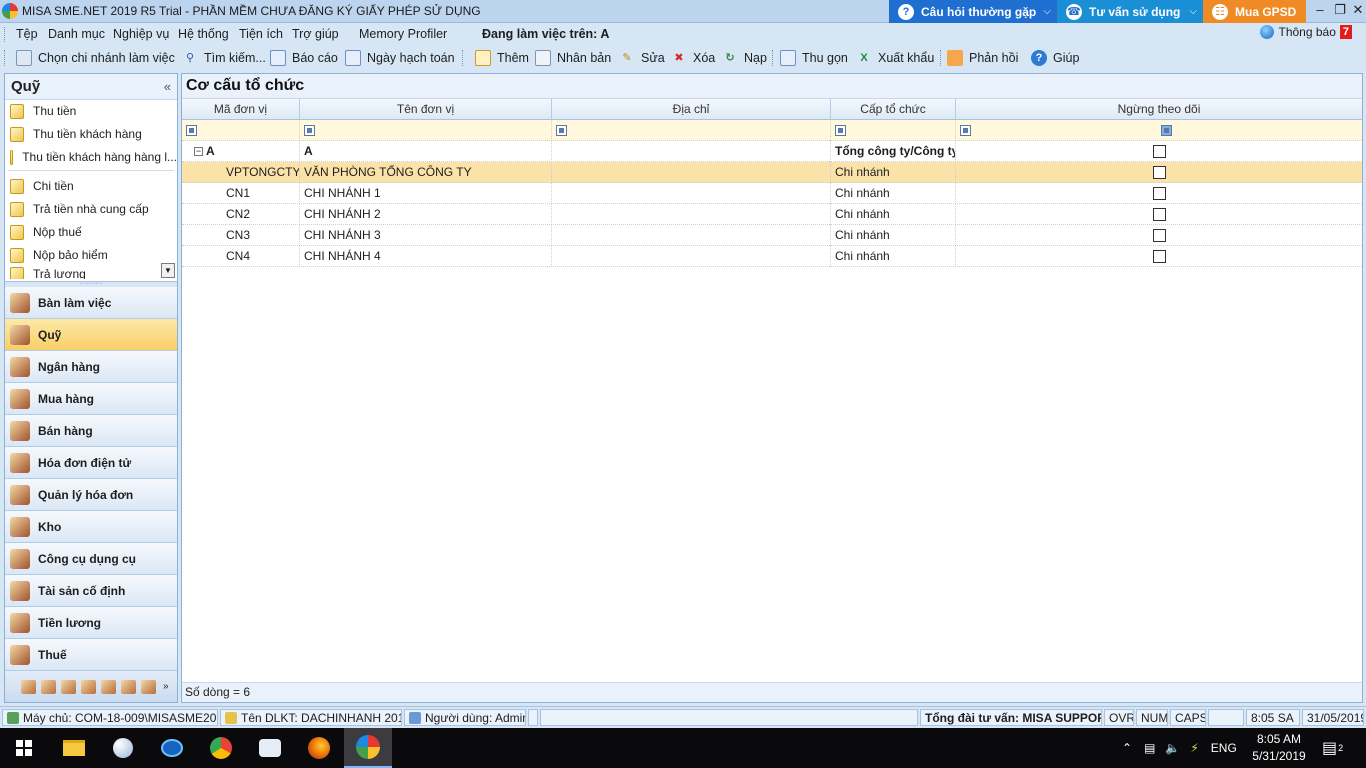 This screenshot has width=1366, height=768. What do you see at coordinates (168, 270) in the screenshot?
I see `sidebar-scroll-down: ▼` at bounding box center [168, 270].